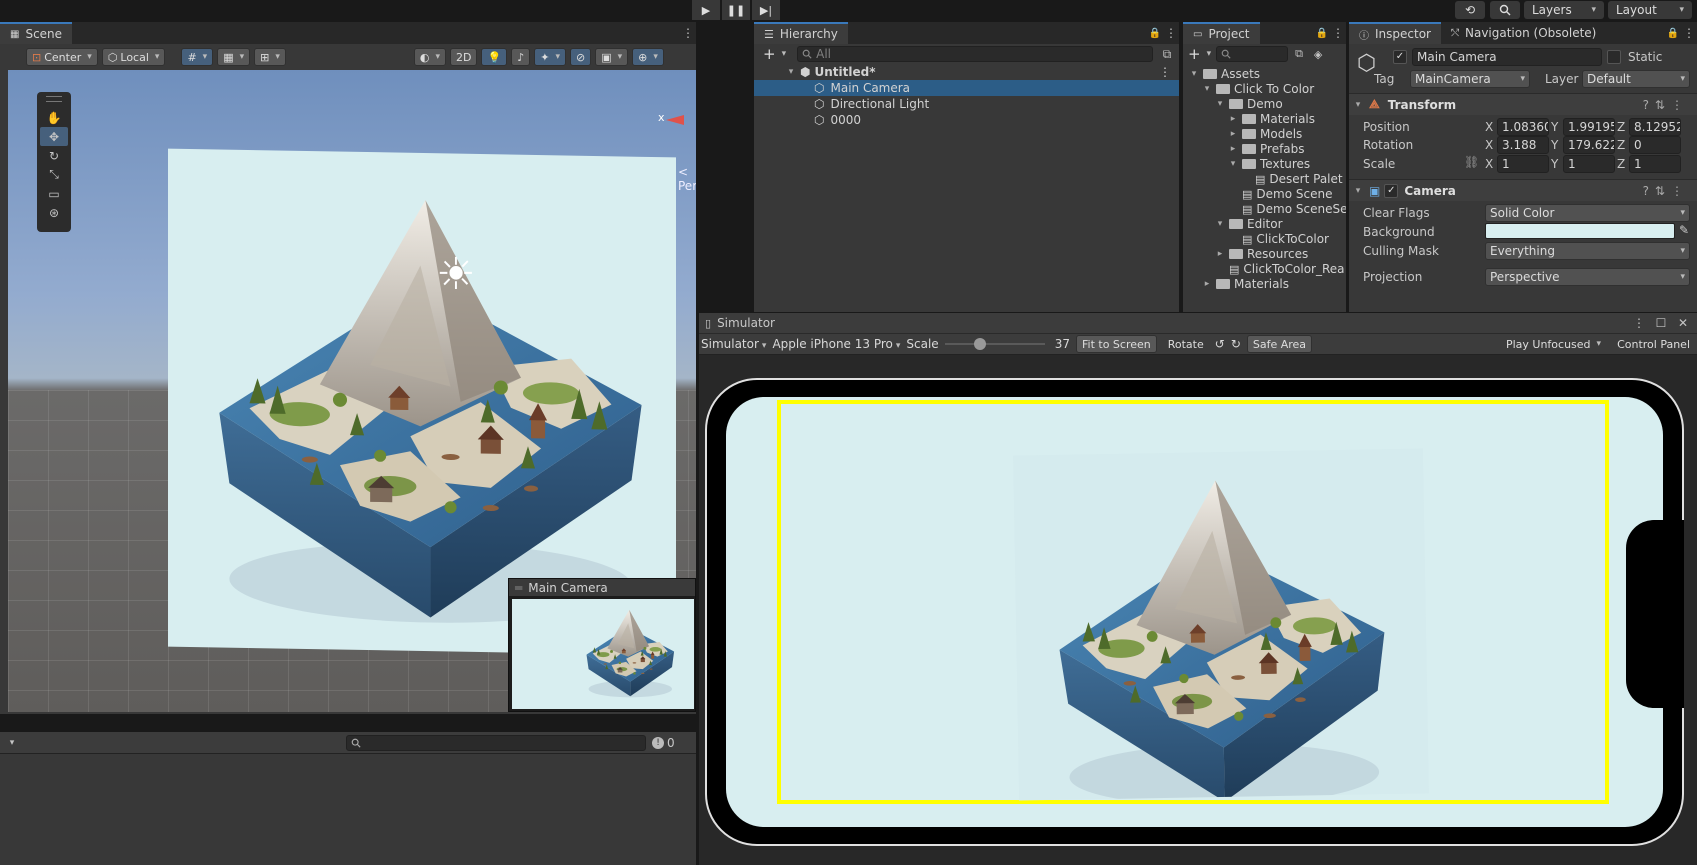 This screenshot has width=1697, height=865. Describe the element at coordinates (1587, 213) in the screenshot. I see `clear-flags-dropdown: Solid Color` at that location.